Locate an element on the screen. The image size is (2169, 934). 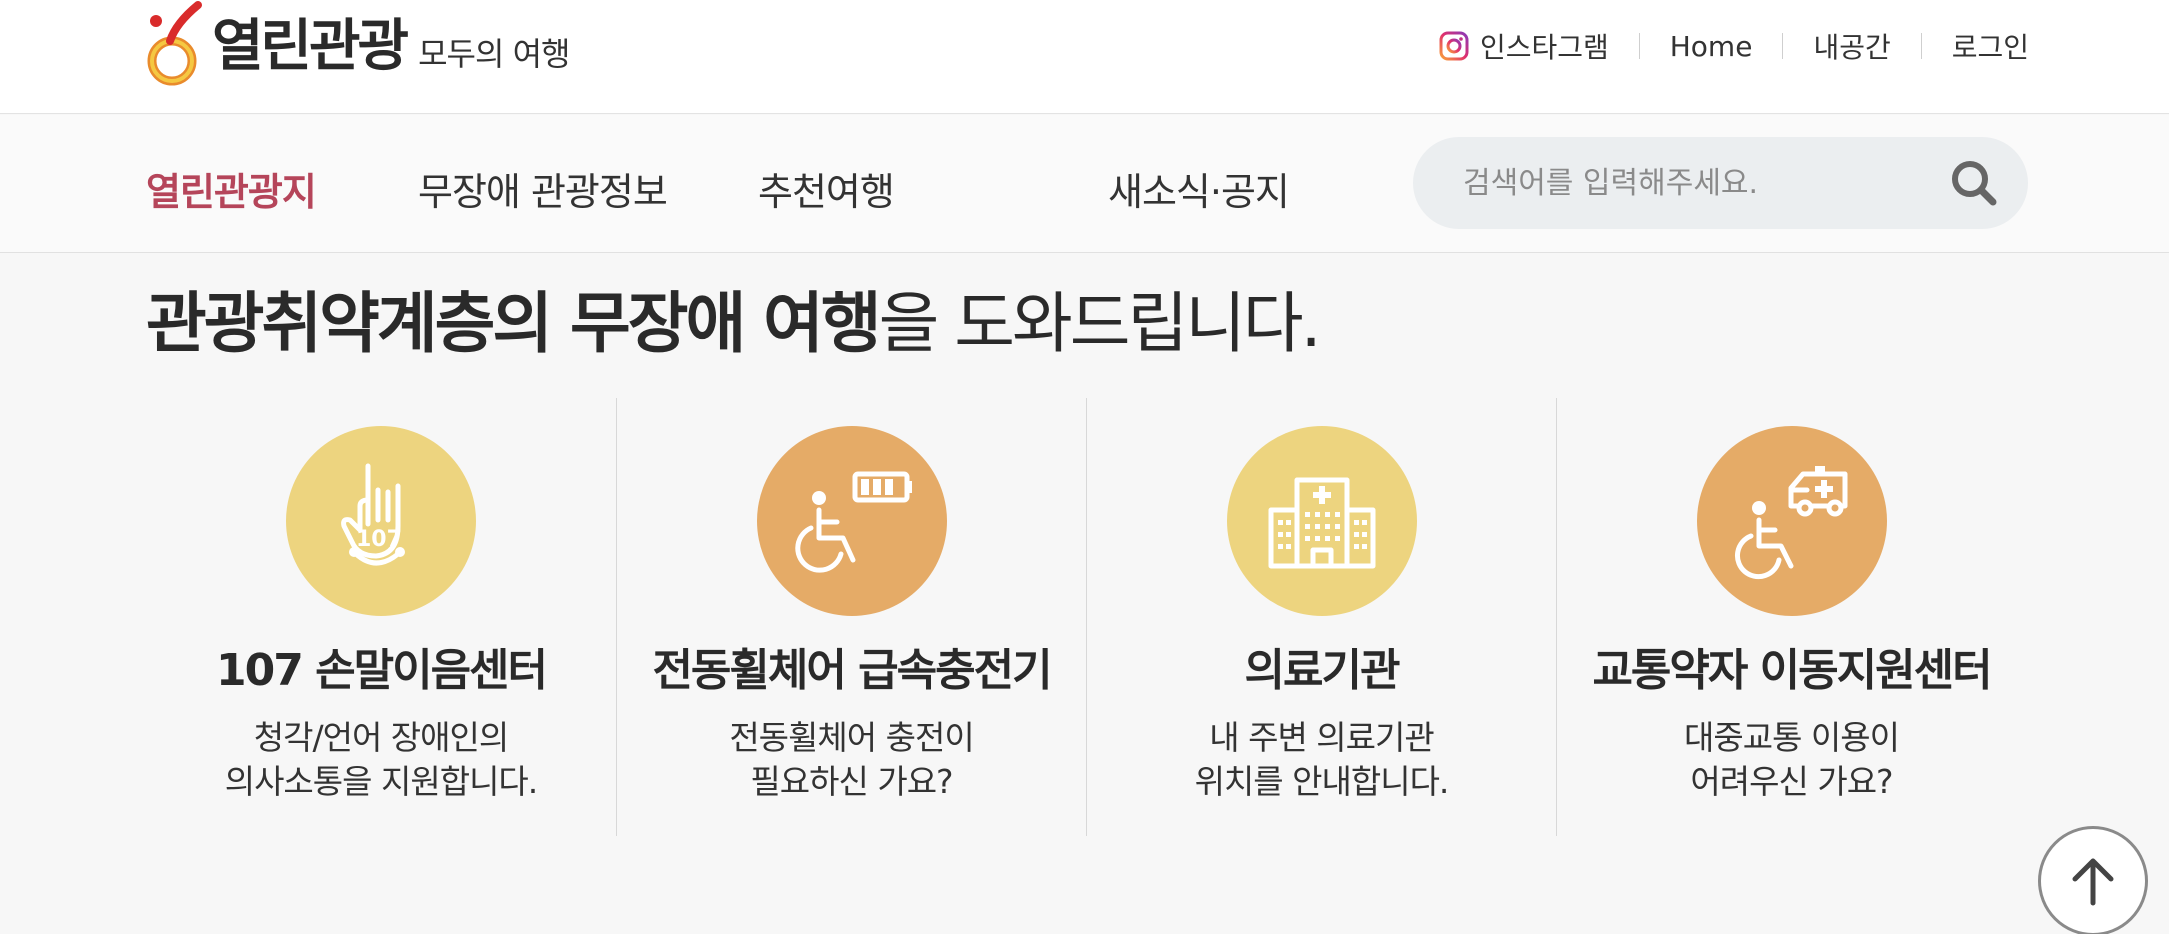
card-title: 의료기관 is located at coordinates (1322, 670).